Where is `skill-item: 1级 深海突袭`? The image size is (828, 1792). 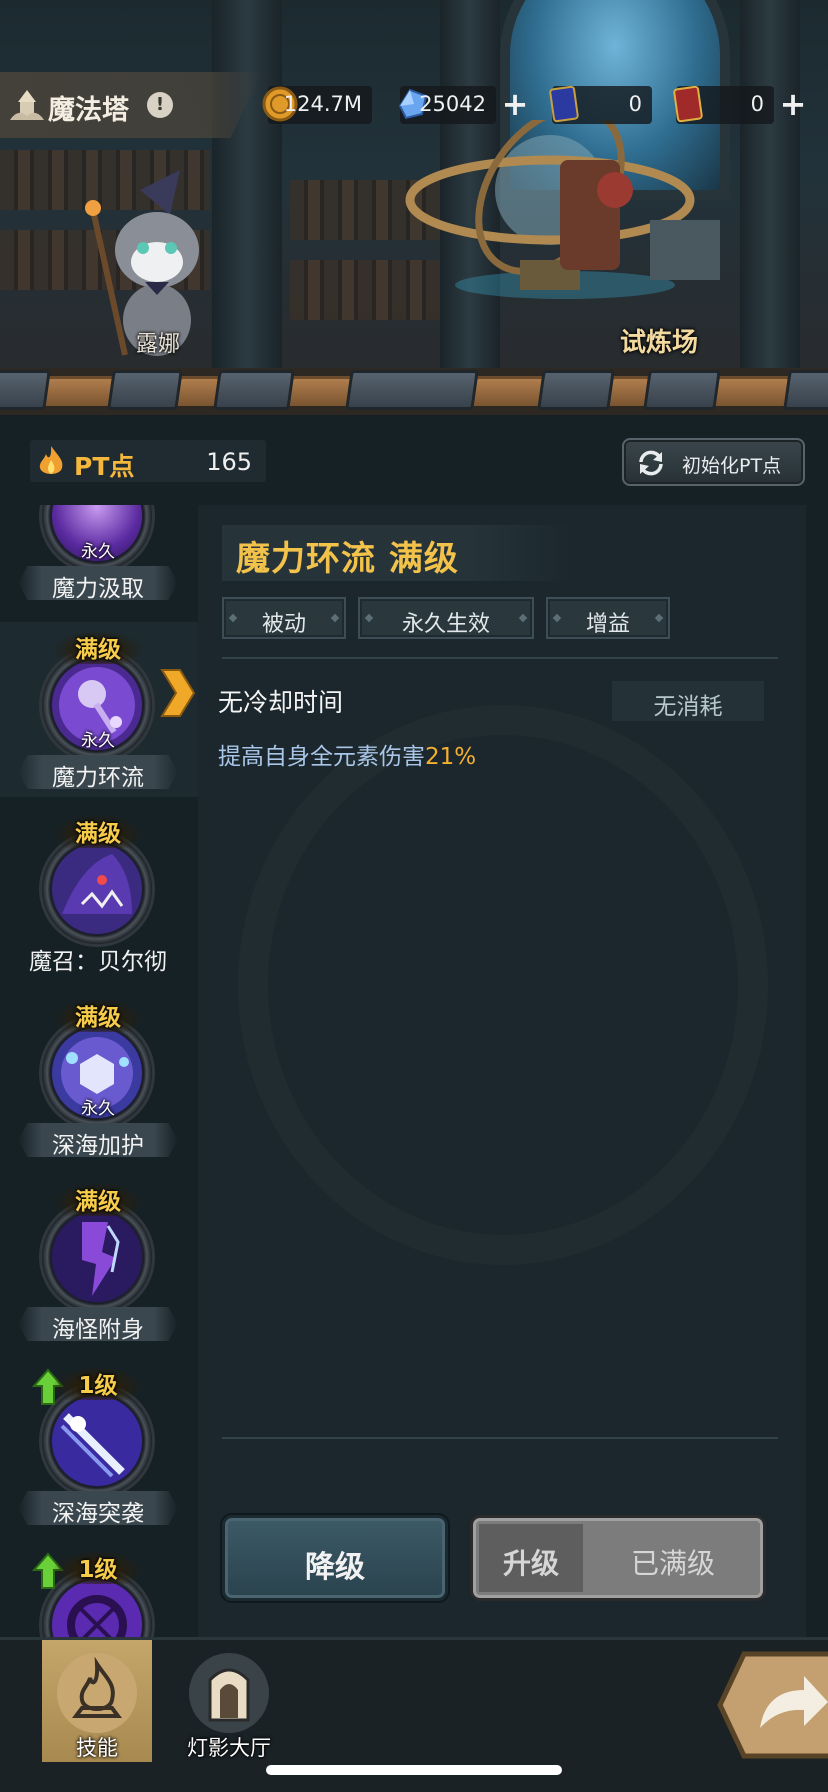
skill-item: 1级 深海突袭 is located at coordinates (99, 1445).